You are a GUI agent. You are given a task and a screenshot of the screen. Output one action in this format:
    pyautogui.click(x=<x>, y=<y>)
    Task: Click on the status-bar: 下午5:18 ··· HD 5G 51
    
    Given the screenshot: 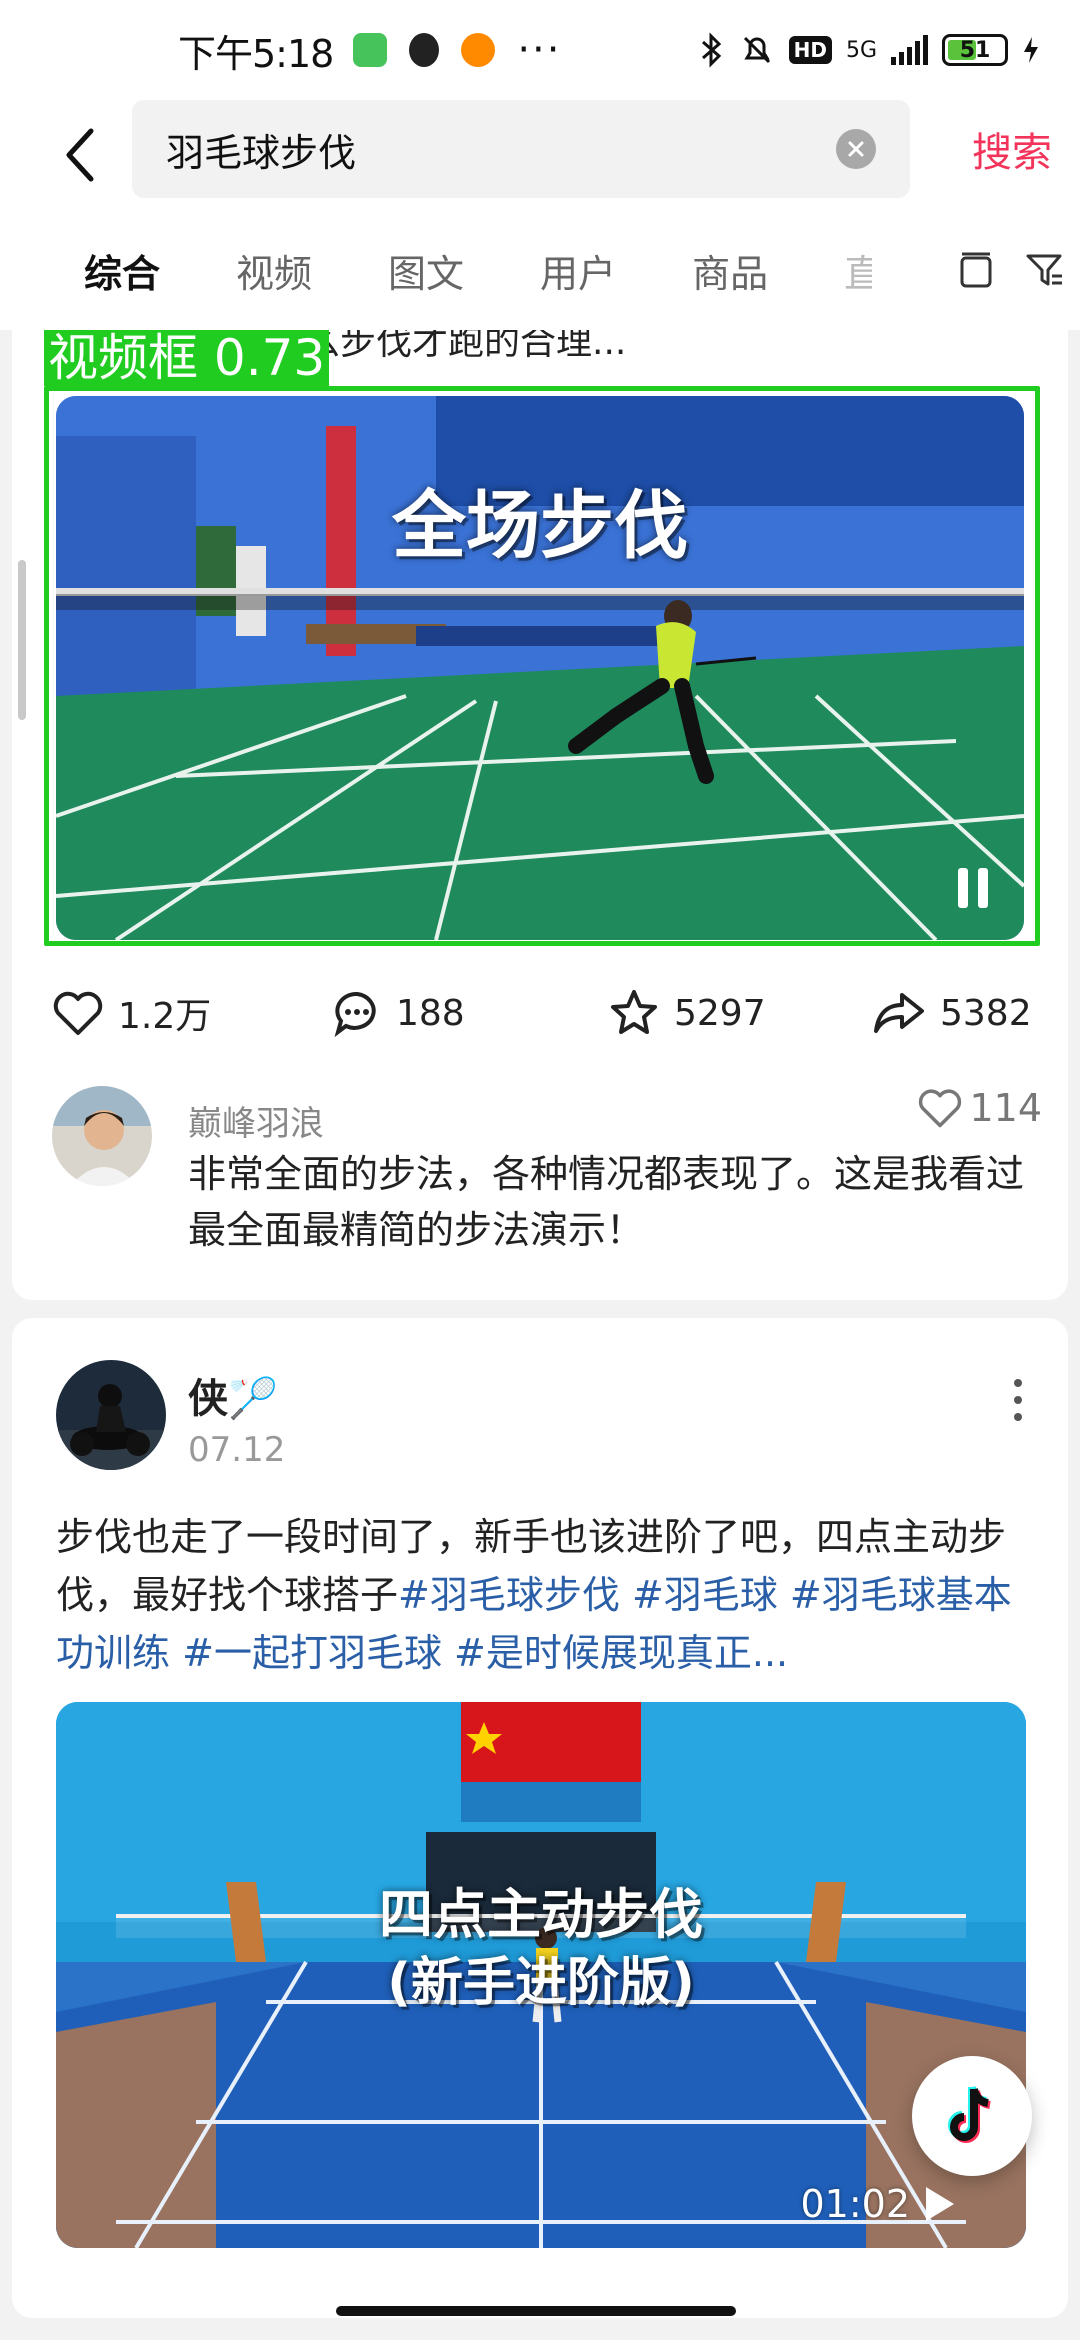 What is the action you would take?
    pyautogui.click(x=540, y=50)
    